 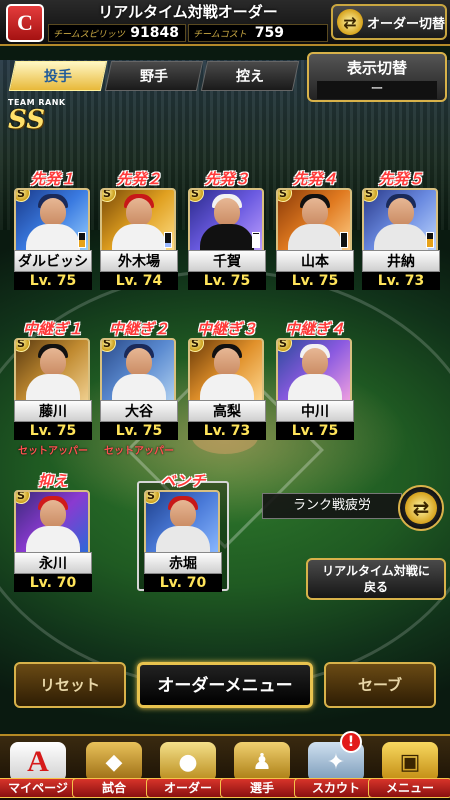 What do you see at coordinates (376, 68) in the screenshot?
I see `display-toggle-label: 表示切替` at bounding box center [376, 68].